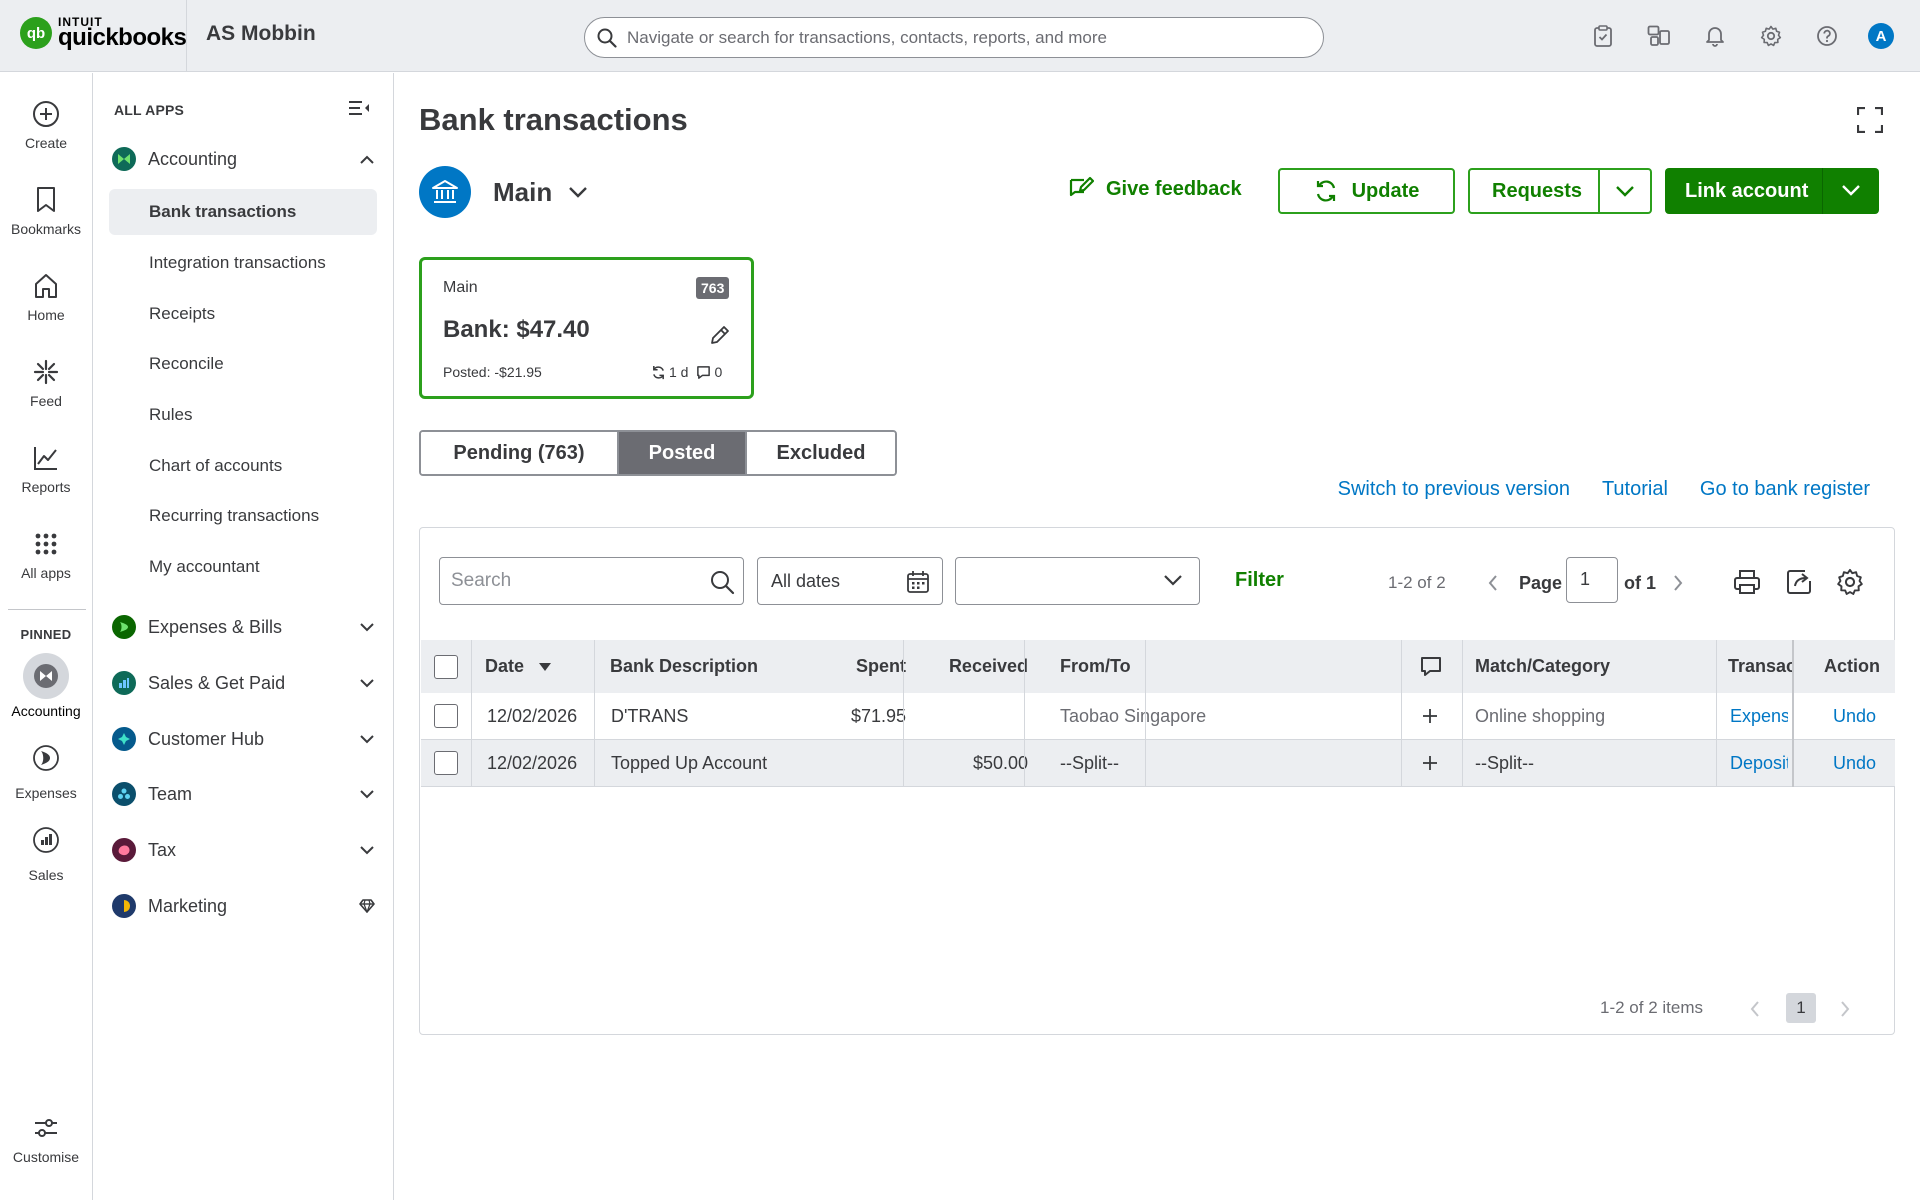 This screenshot has height=1200, width=1920. I want to click on rail-bookmarks-label: Bookmarks, so click(46, 229).